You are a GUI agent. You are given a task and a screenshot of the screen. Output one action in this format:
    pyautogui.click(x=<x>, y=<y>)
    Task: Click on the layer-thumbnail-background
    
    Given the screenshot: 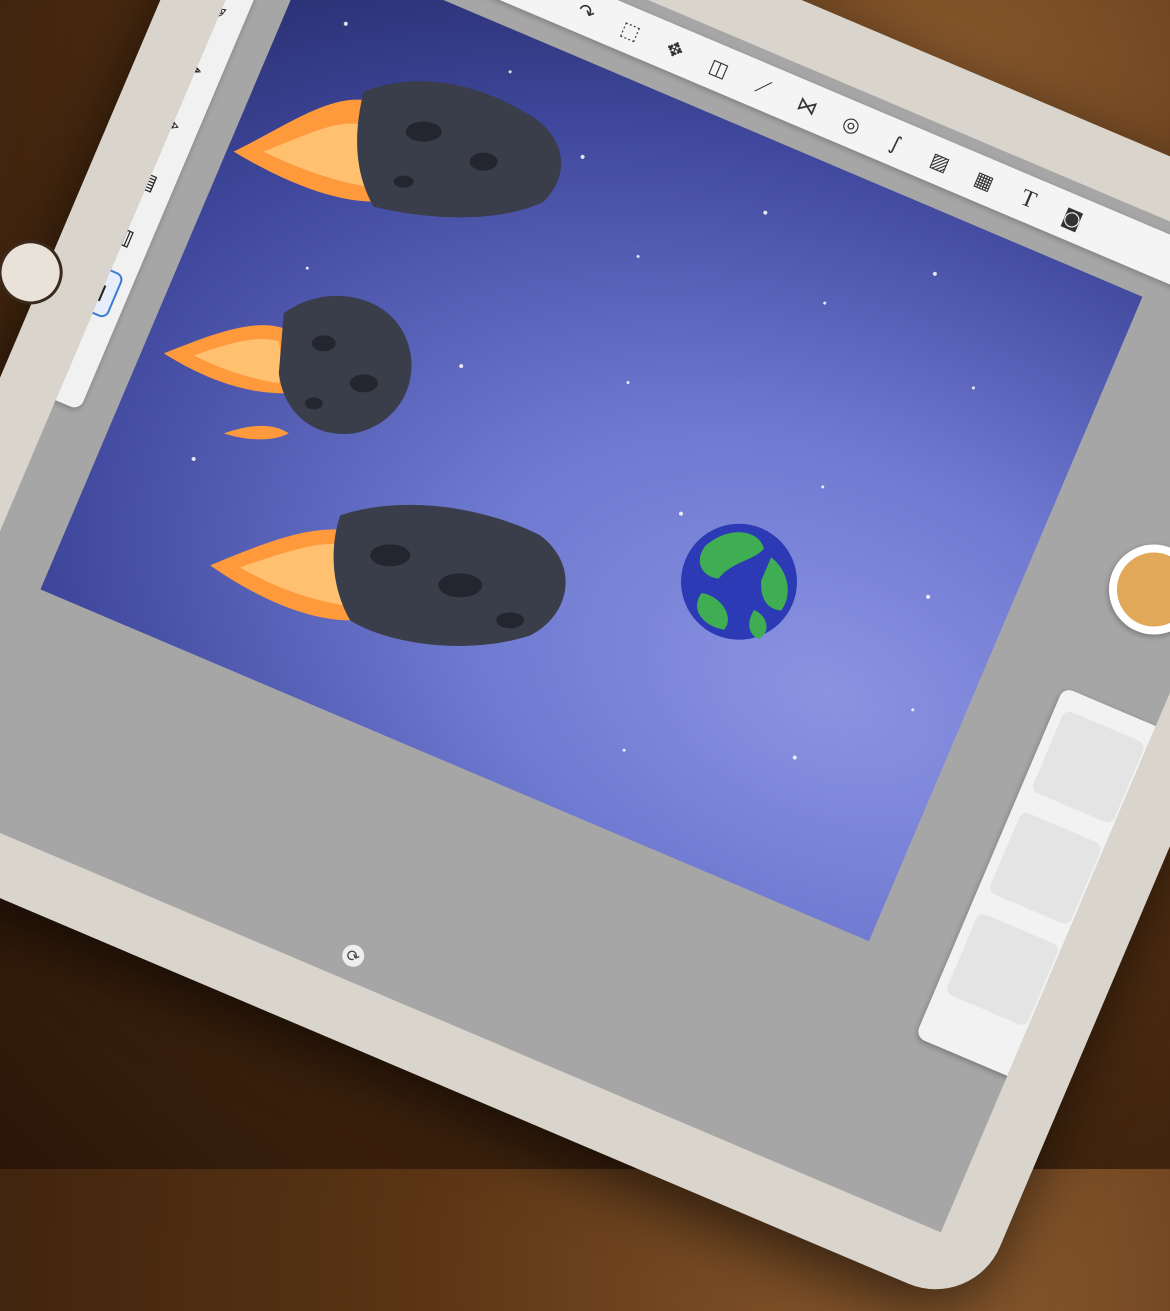 What is the action you would take?
    pyautogui.click(x=1002, y=969)
    